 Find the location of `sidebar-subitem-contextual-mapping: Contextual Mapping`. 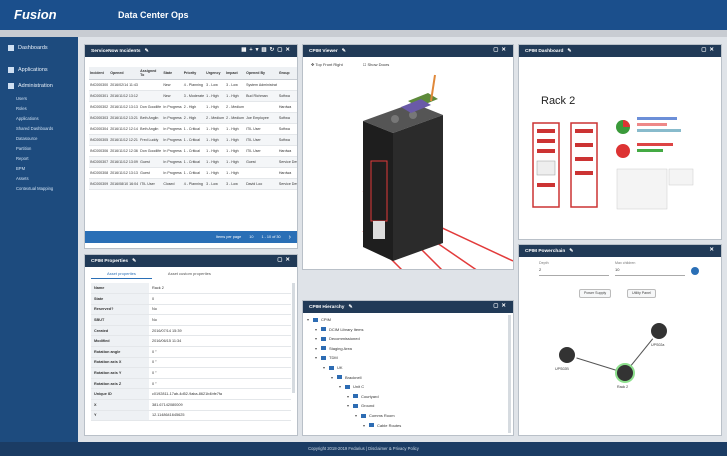

sidebar-subitem-contextual-mapping: Contextual Mapping is located at coordinates (34, 188).